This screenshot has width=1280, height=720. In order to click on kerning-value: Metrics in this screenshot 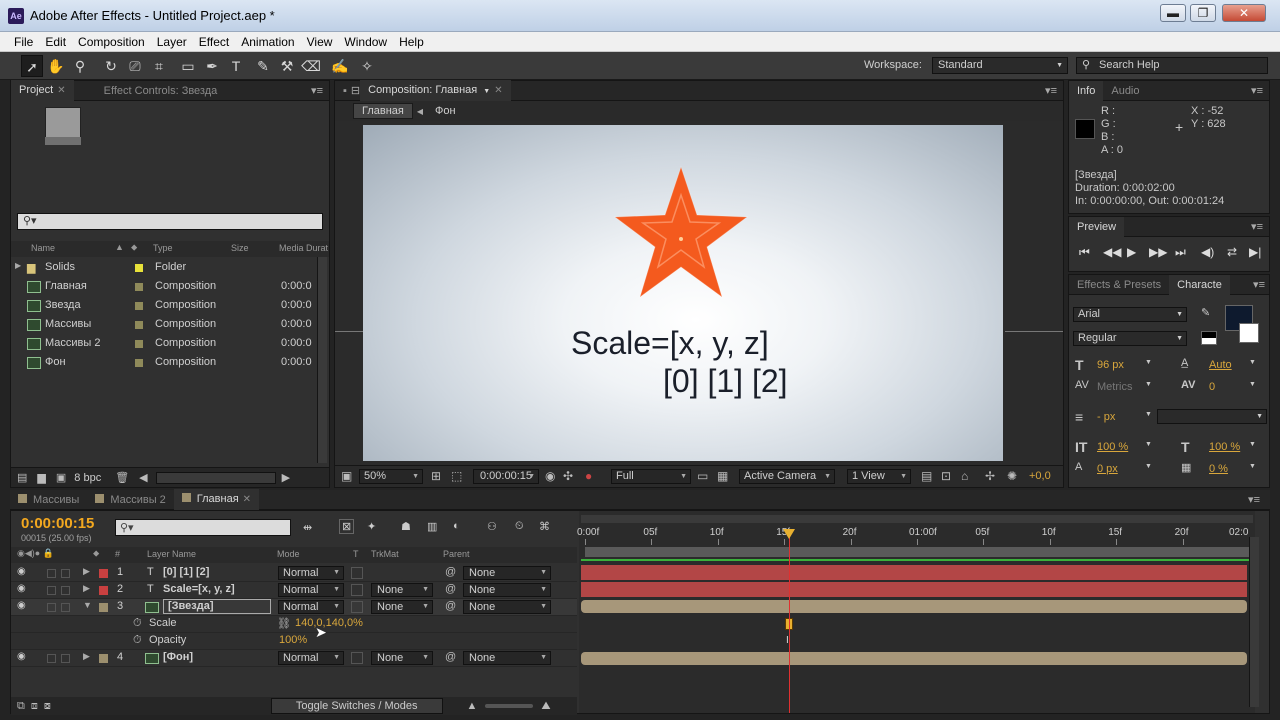, I will do `click(1114, 387)`.